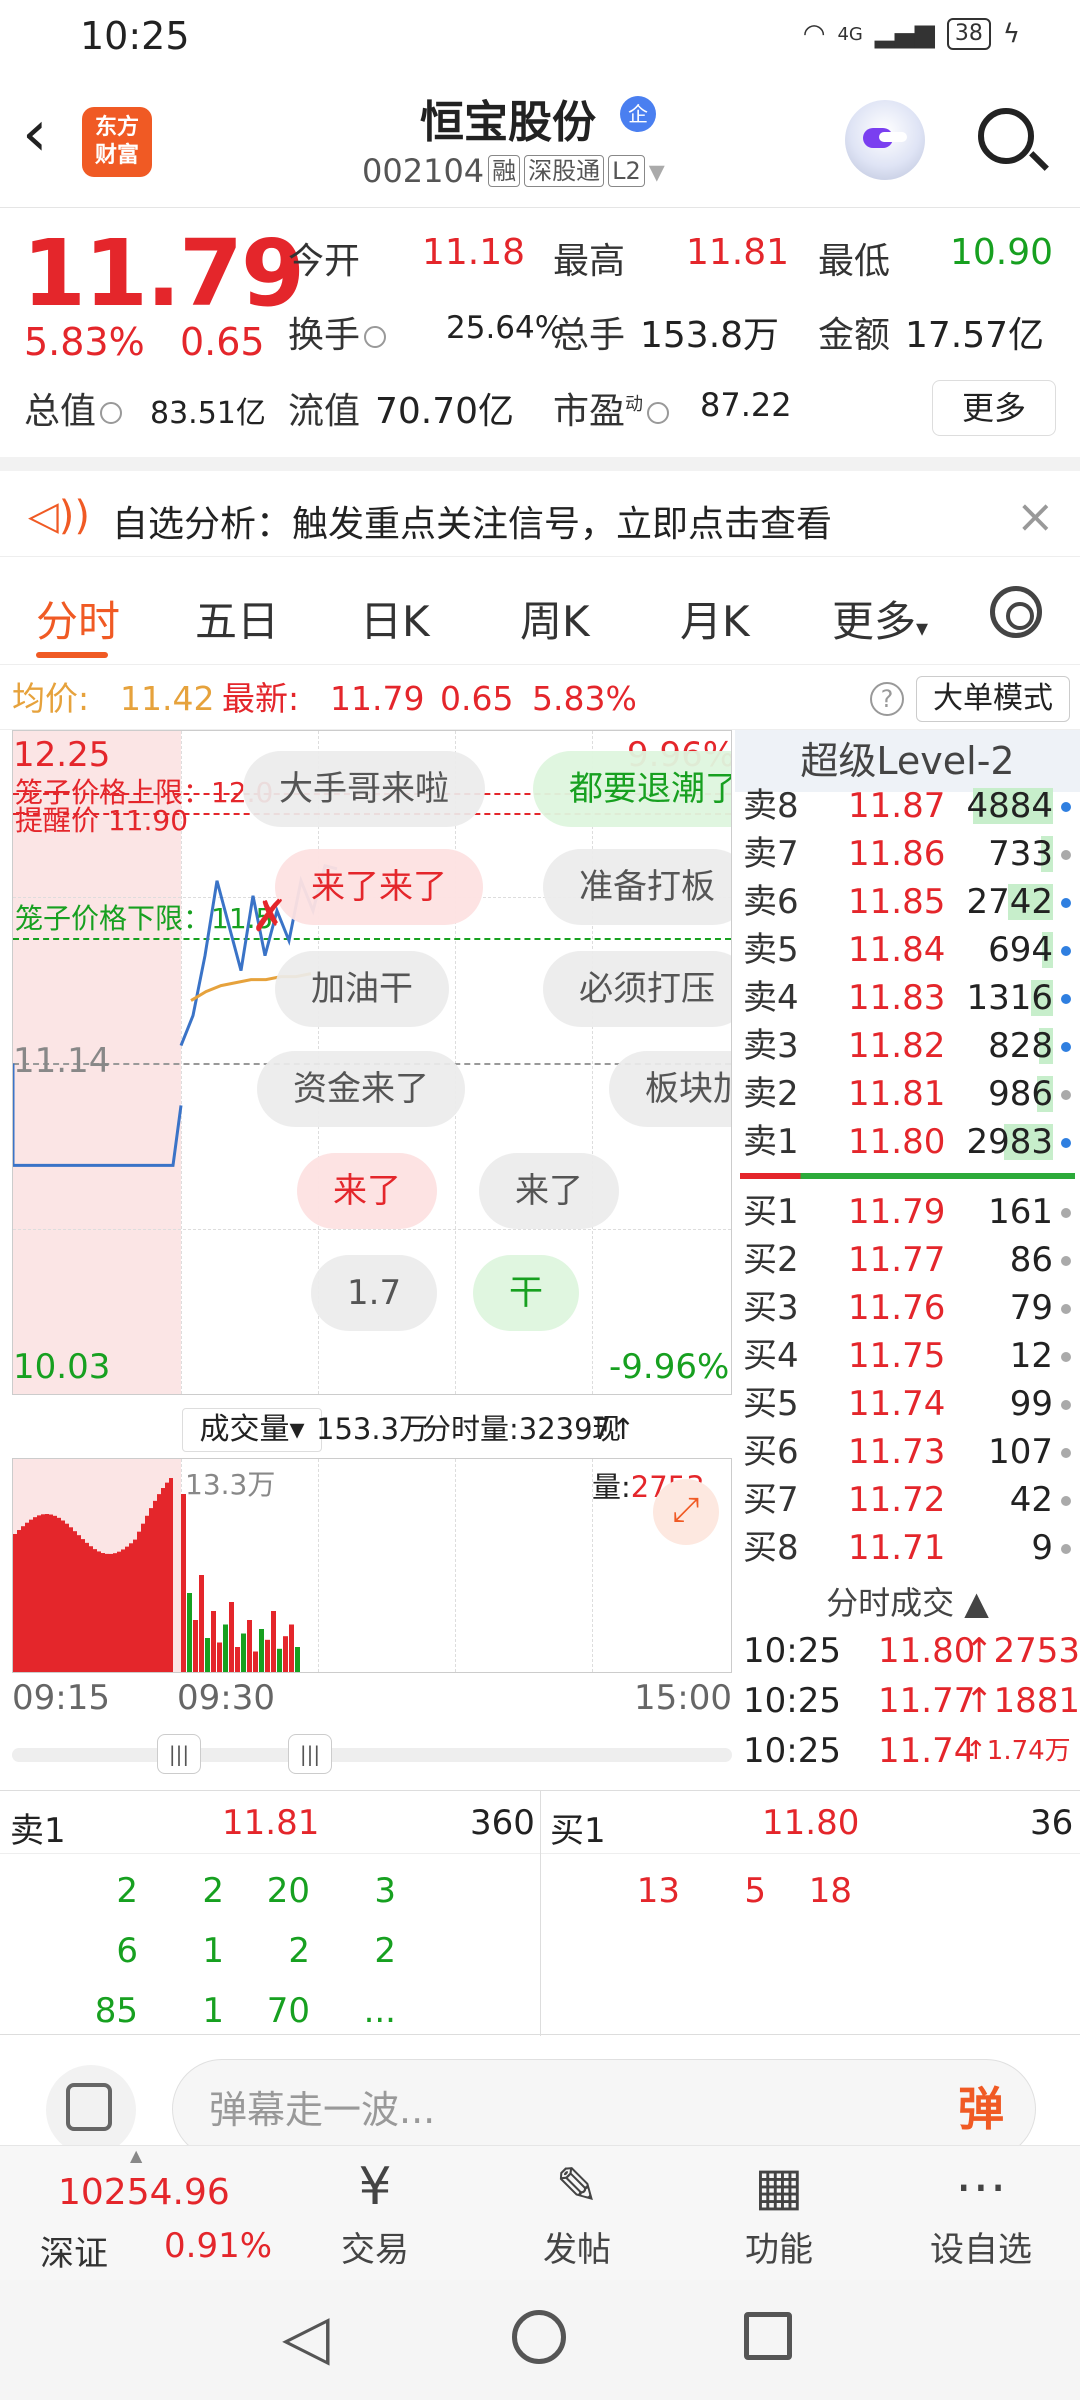  What do you see at coordinates (908, 854) in the screenshot?
I see `ask-row: 卖7 11.86 733` at bounding box center [908, 854].